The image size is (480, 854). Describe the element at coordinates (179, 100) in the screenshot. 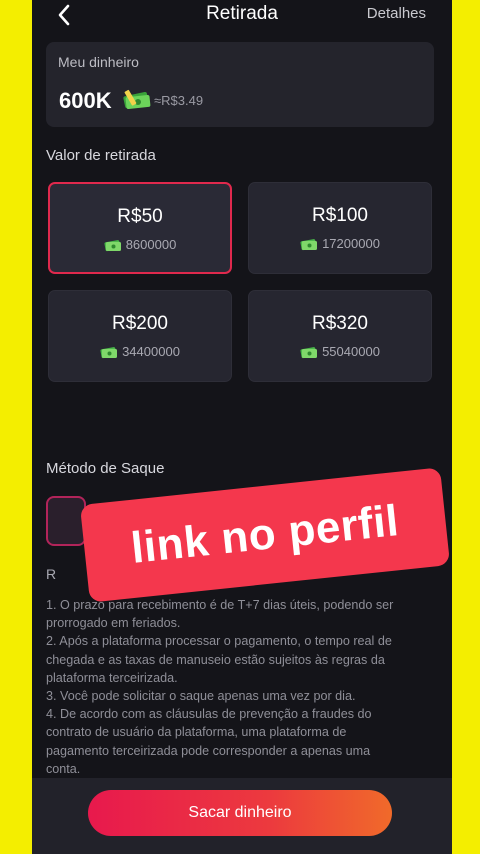

I see `balance-approx-value: ≈R$3.49` at that location.